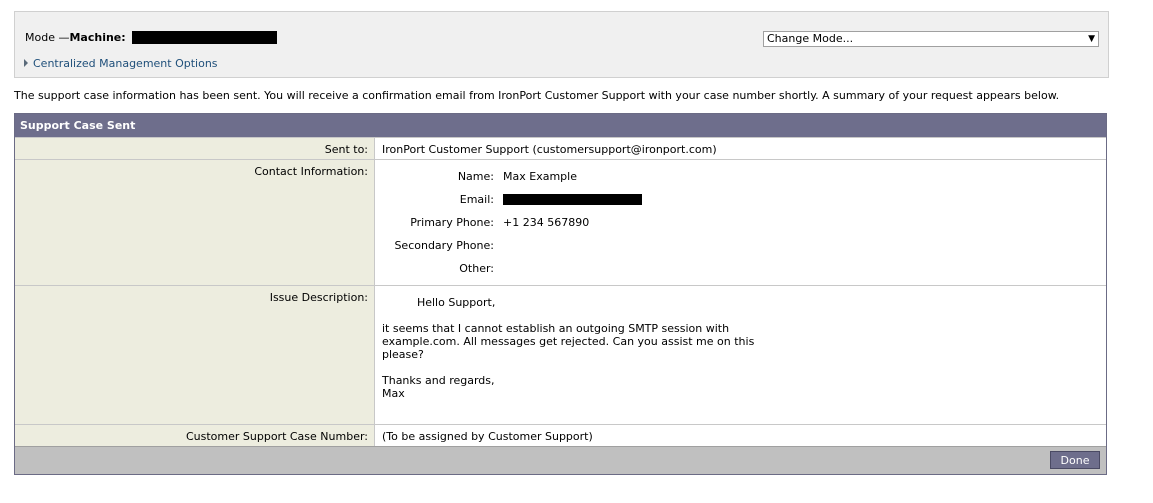 Image resolution: width=1153 pixels, height=503 pixels. I want to click on change-mode-select: Change Mode... ▼, so click(931, 39).